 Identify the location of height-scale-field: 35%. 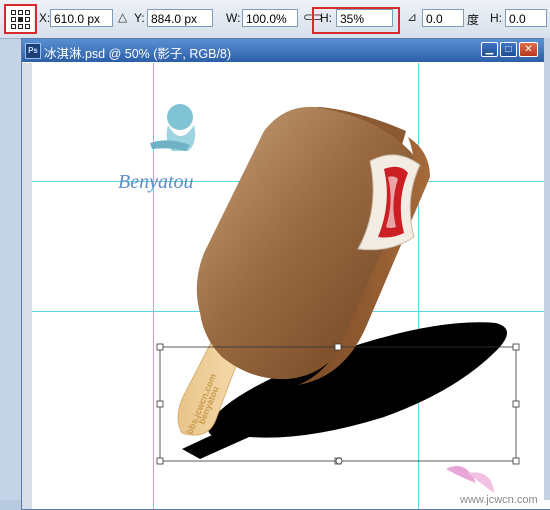
(364, 18).